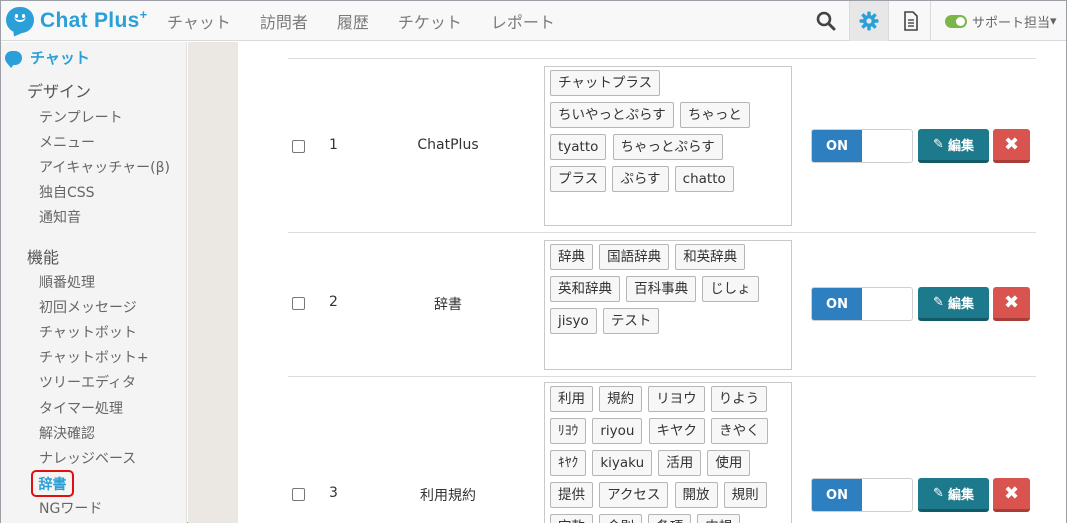  Describe the element at coordinates (745, 495) in the screenshot. I see `synonym-tag: 規則` at that location.